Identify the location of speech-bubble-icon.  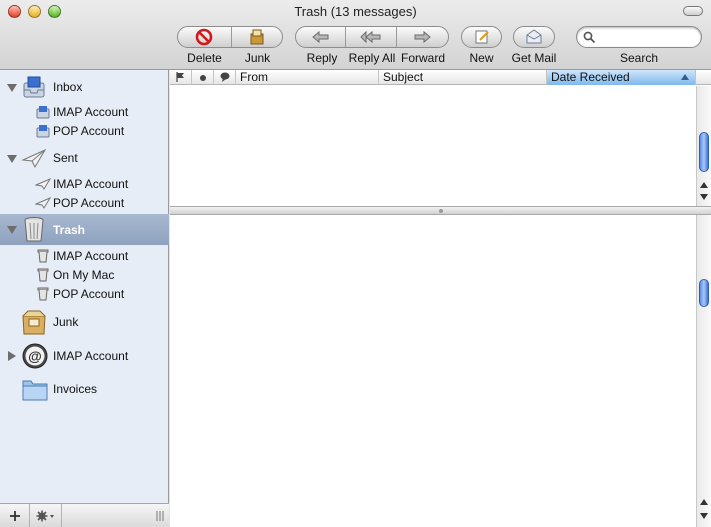
(225, 77).